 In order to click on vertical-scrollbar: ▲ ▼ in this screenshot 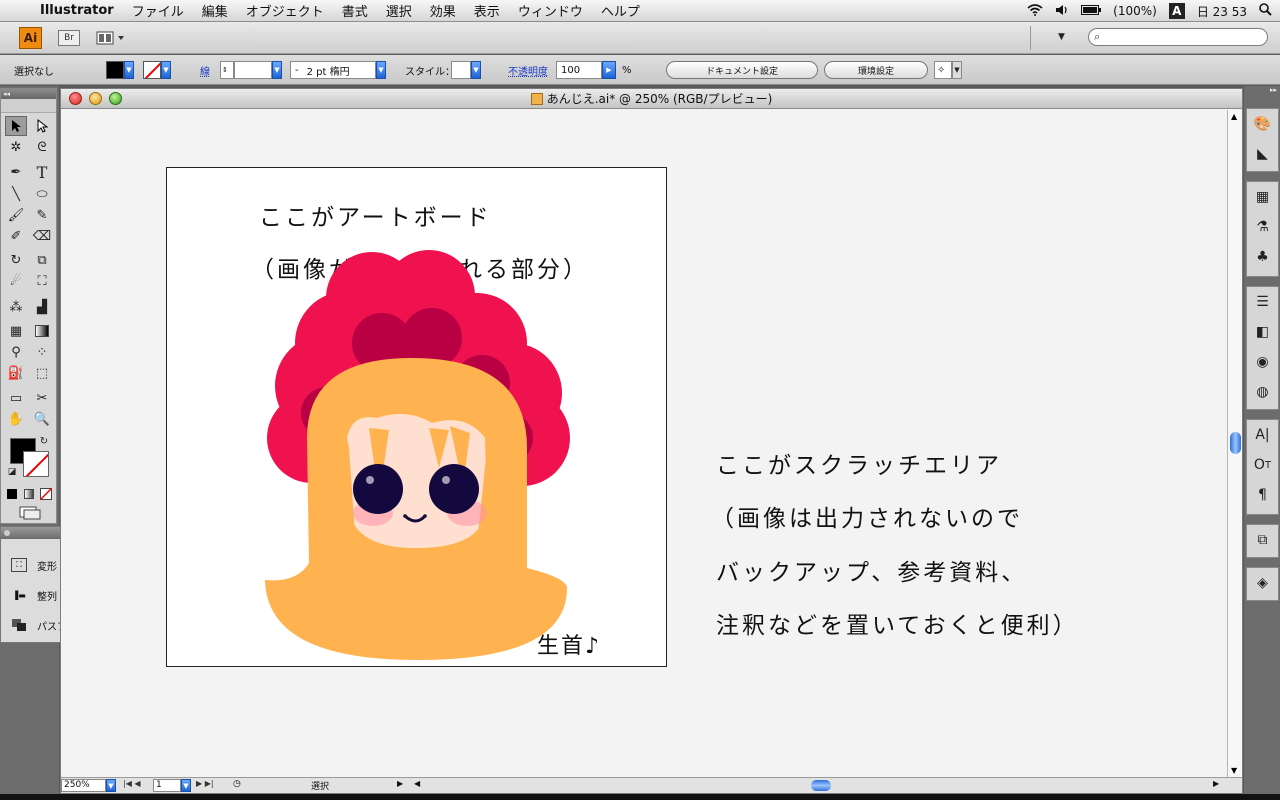, I will do `click(1234, 443)`.